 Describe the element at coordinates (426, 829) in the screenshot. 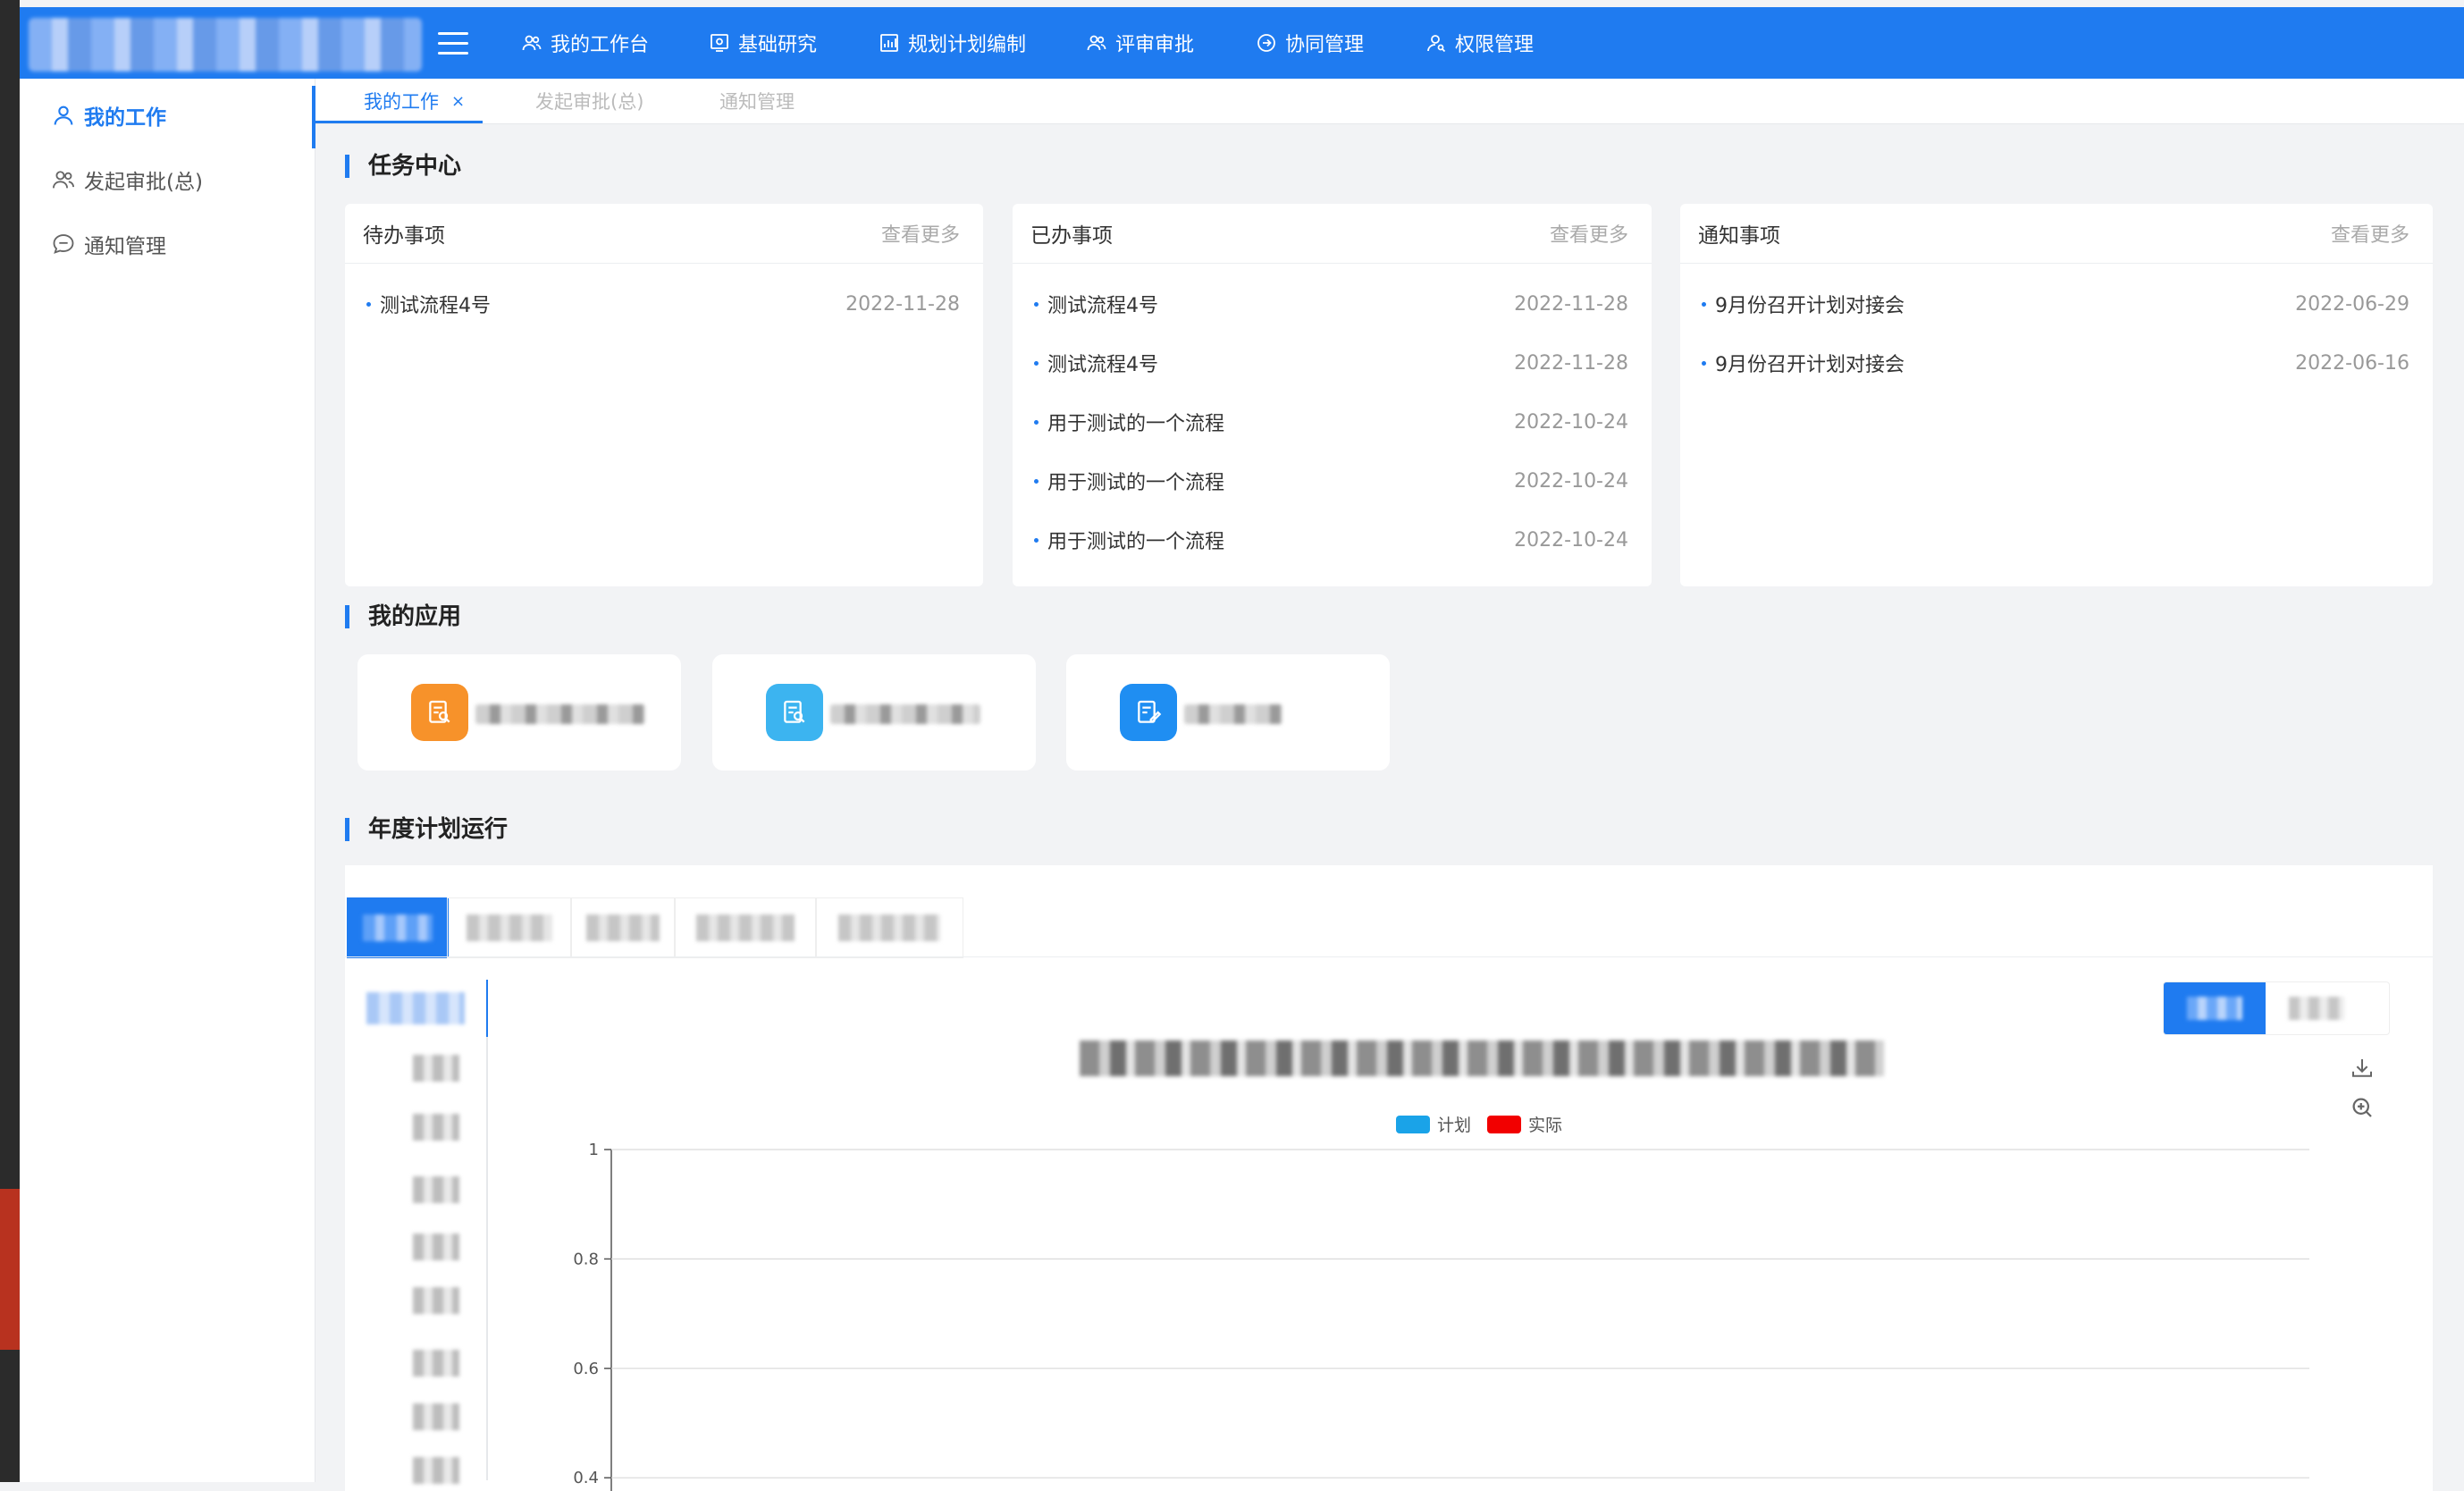

I see `section-title-annual-plan: 年度计划运行` at that location.